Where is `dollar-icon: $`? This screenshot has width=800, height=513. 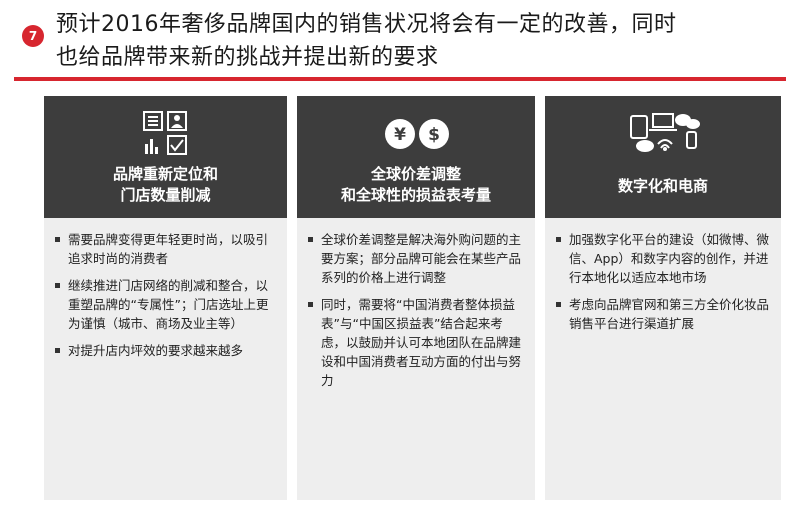 dollar-icon: $ is located at coordinates (434, 135).